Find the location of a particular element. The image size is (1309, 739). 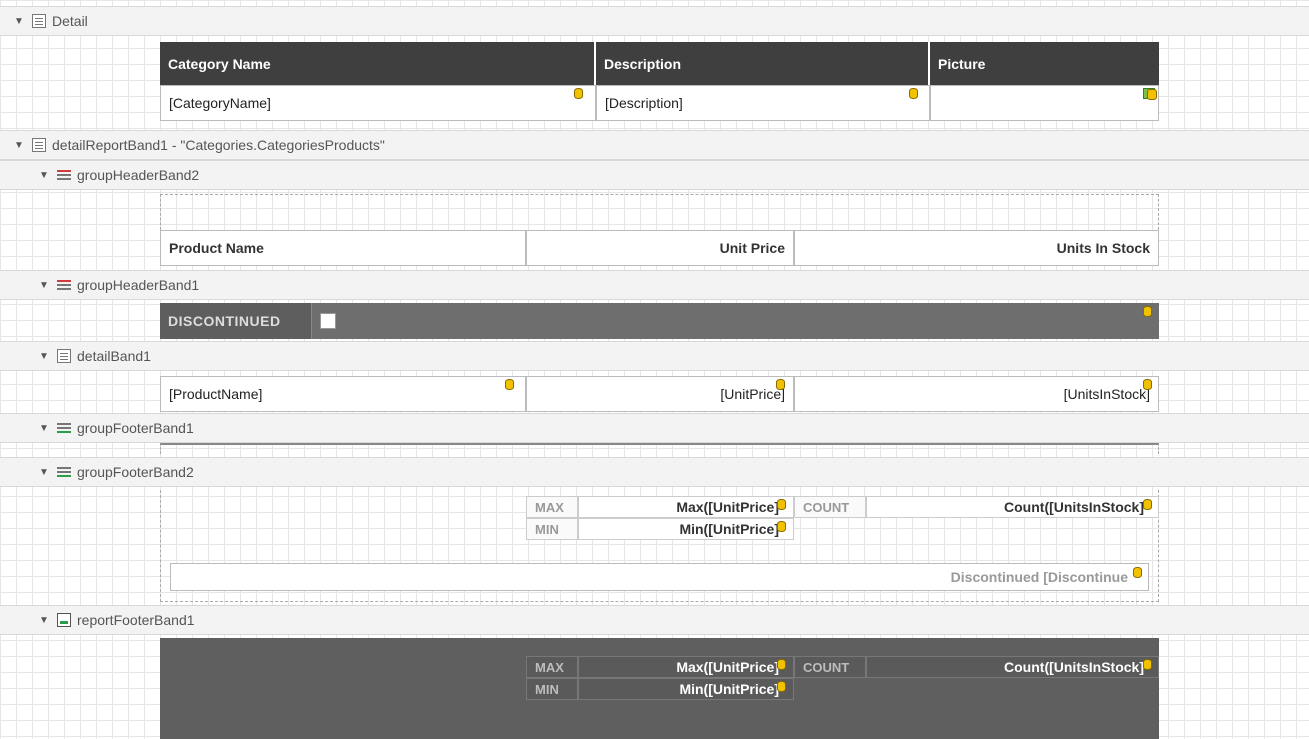

band-title: groupHeaderBand2 is located at coordinates (138, 175).